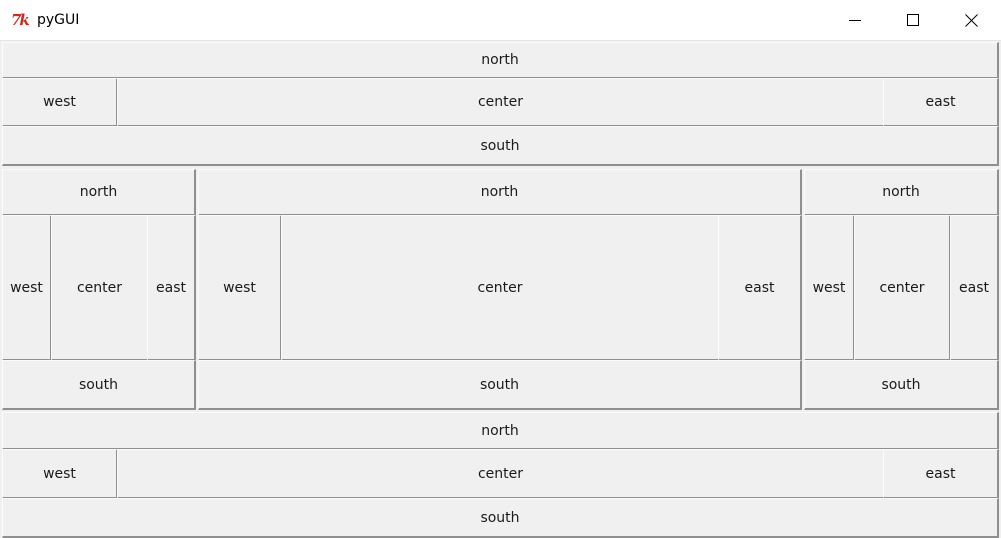  I want to click on mid2-center-label: center, so click(500, 288).